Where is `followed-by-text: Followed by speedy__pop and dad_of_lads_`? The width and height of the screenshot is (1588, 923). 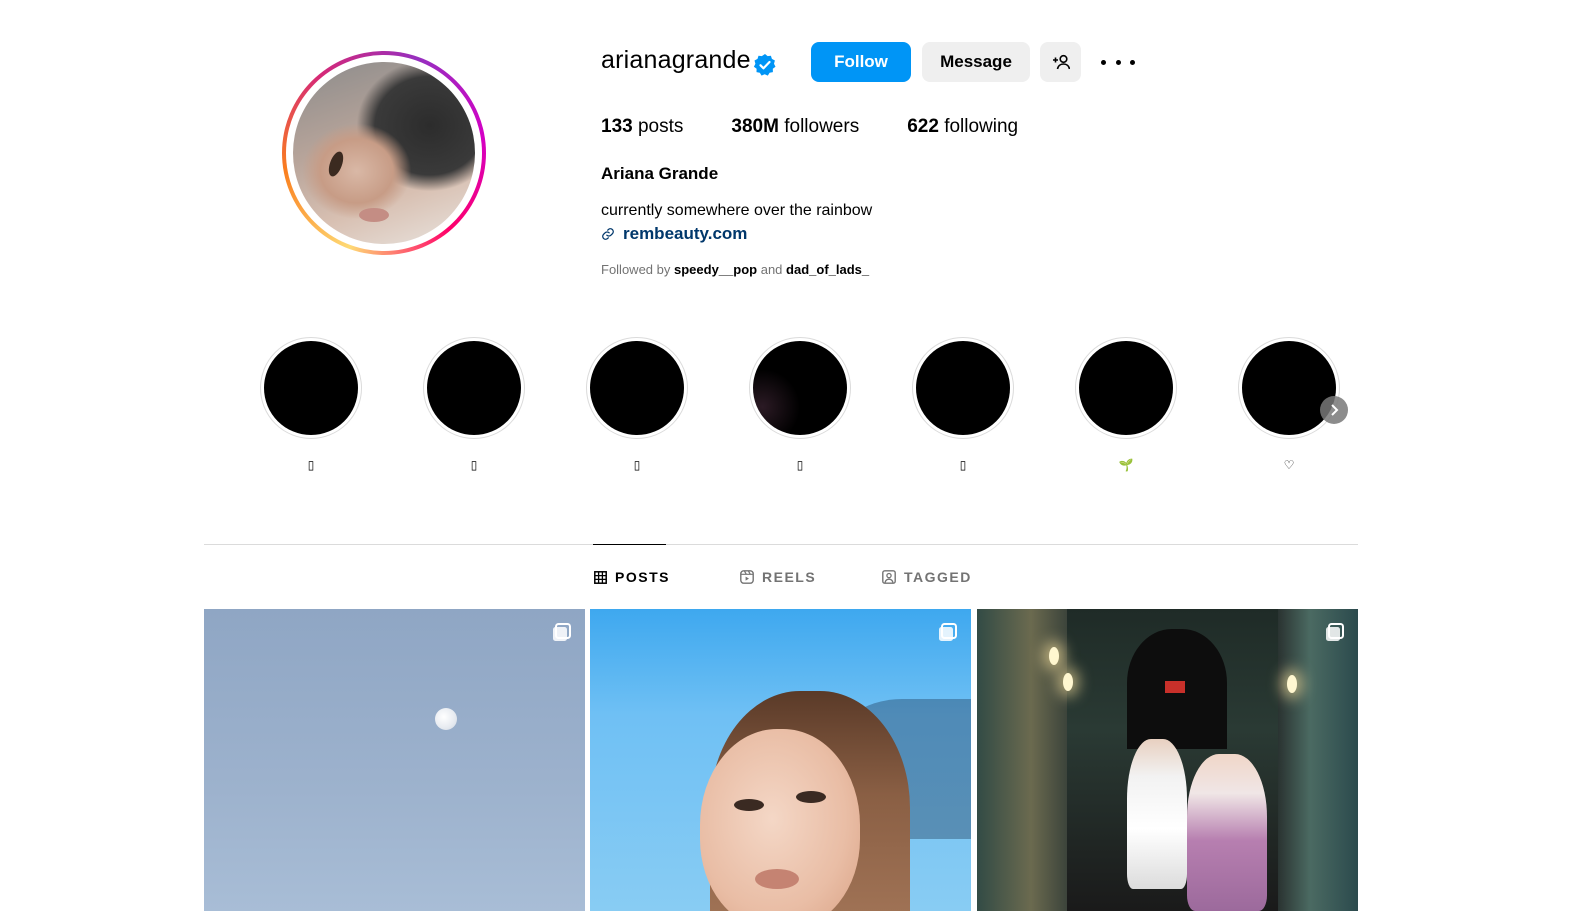
followed-by-text: Followed by speedy__pop and dad_of_lads_ is located at coordinates (735, 269).